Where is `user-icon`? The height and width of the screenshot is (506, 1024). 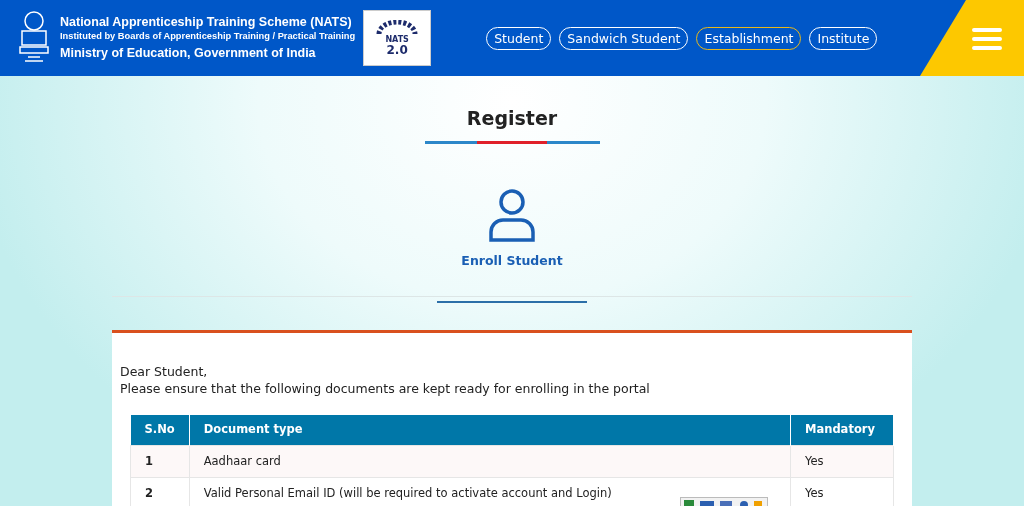
user-icon is located at coordinates (512, 215).